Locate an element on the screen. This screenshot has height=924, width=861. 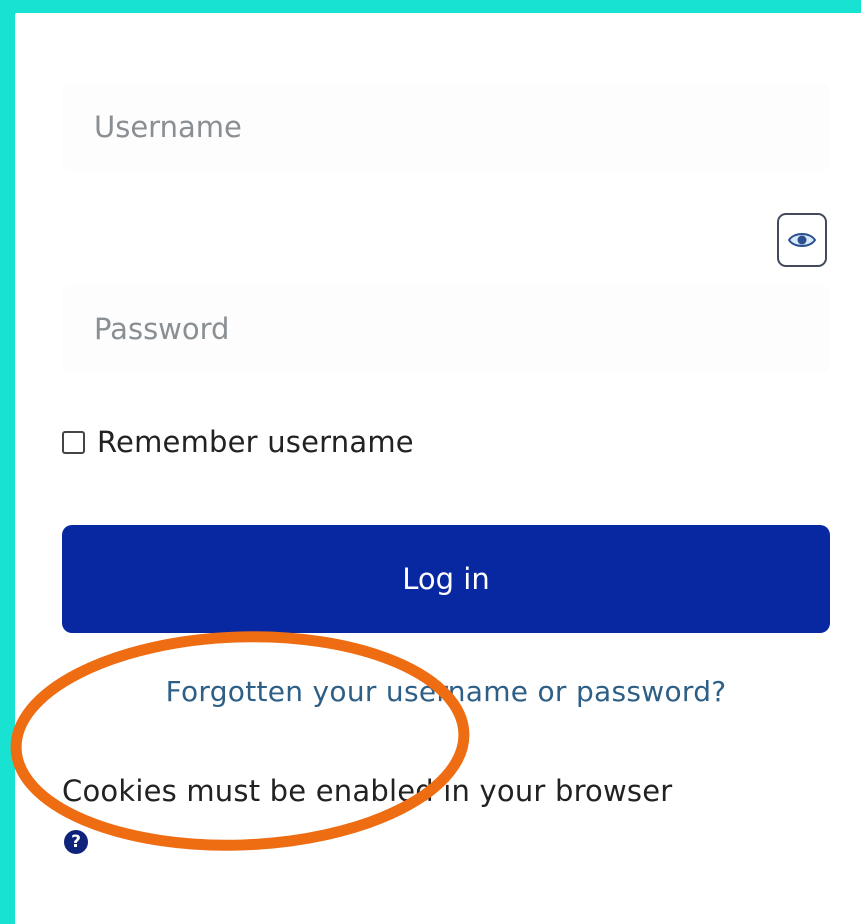
remember-username-option: Remember username is located at coordinates (238, 442).